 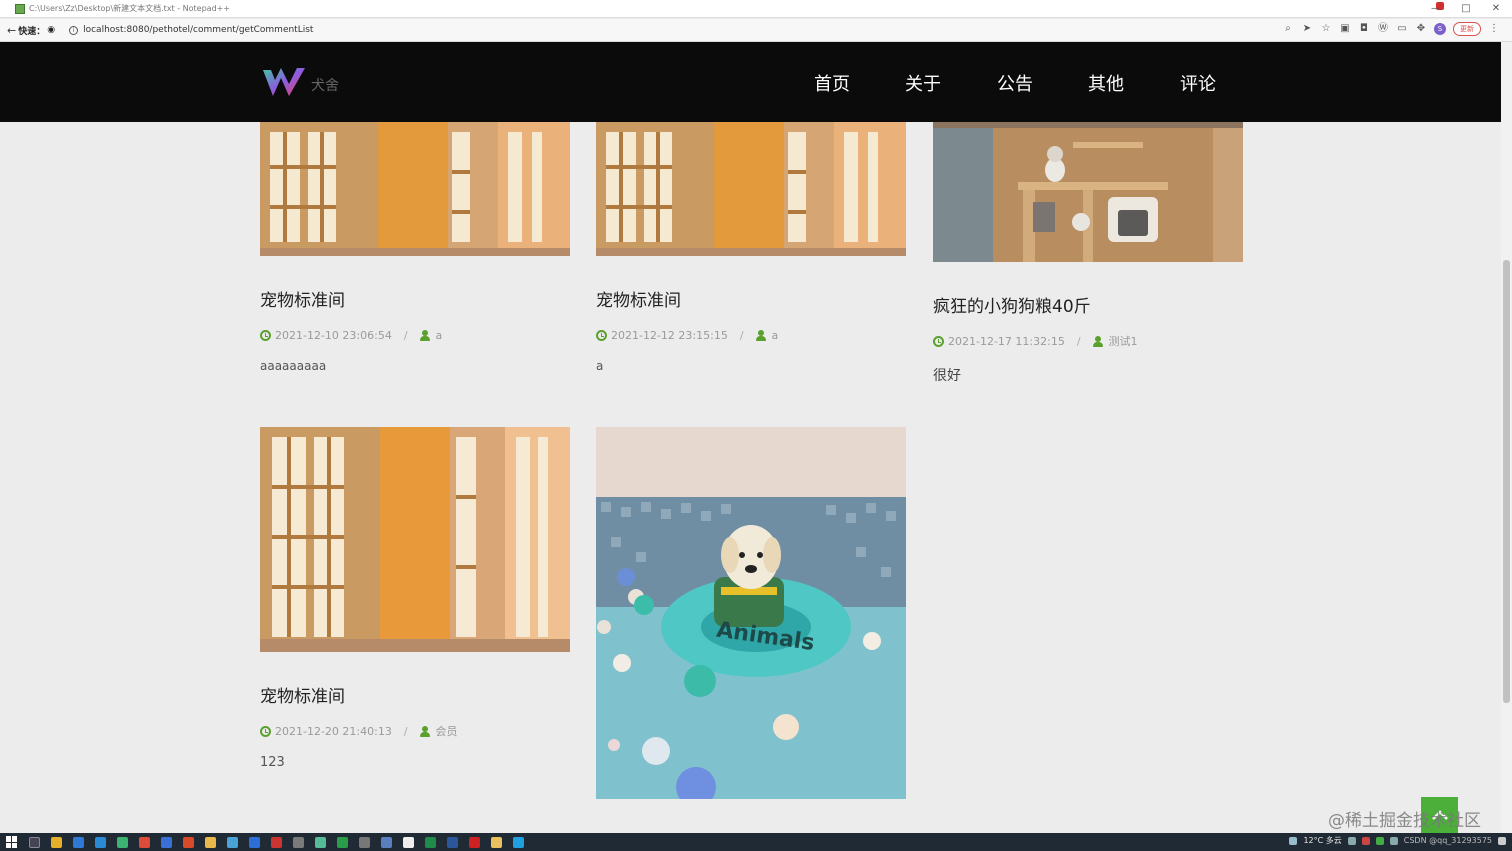 What do you see at coordinates (1447, 840) in the screenshot?
I see `tray-text: CSDN @qq_31293575` at bounding box center [1447, 840].